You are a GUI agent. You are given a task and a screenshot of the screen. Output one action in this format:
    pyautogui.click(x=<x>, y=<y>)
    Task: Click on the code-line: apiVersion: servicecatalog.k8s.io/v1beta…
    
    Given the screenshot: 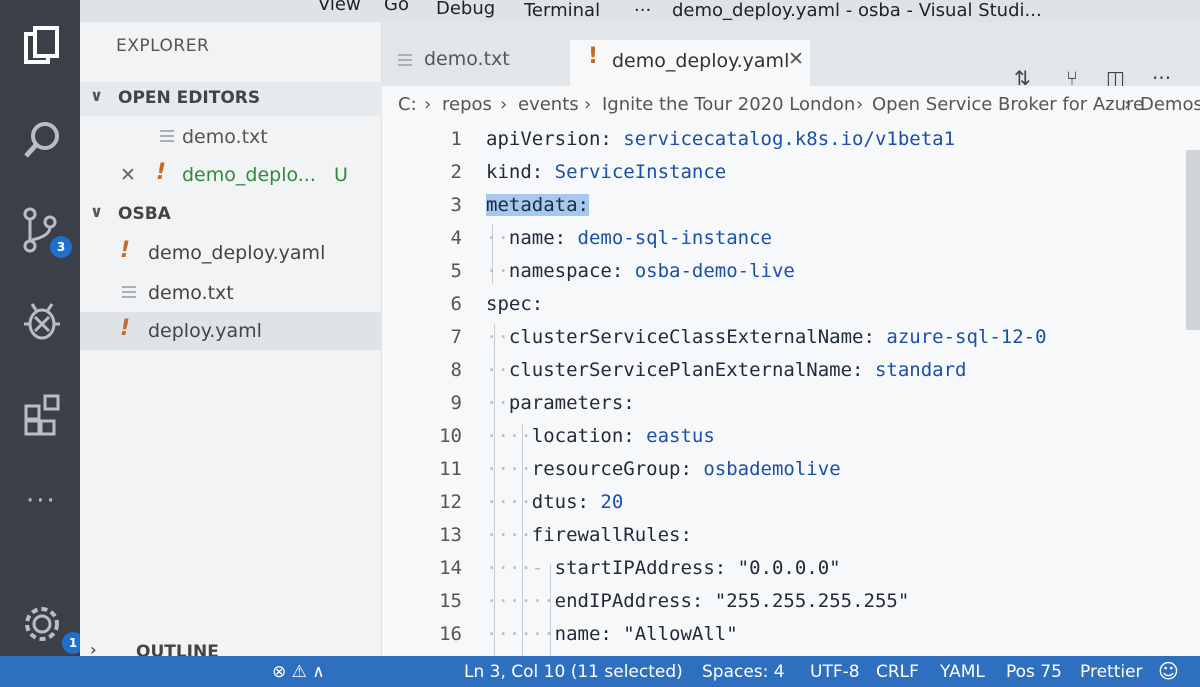 What is the action you would take?
    pyautogui.click(x=720, y=139)
    